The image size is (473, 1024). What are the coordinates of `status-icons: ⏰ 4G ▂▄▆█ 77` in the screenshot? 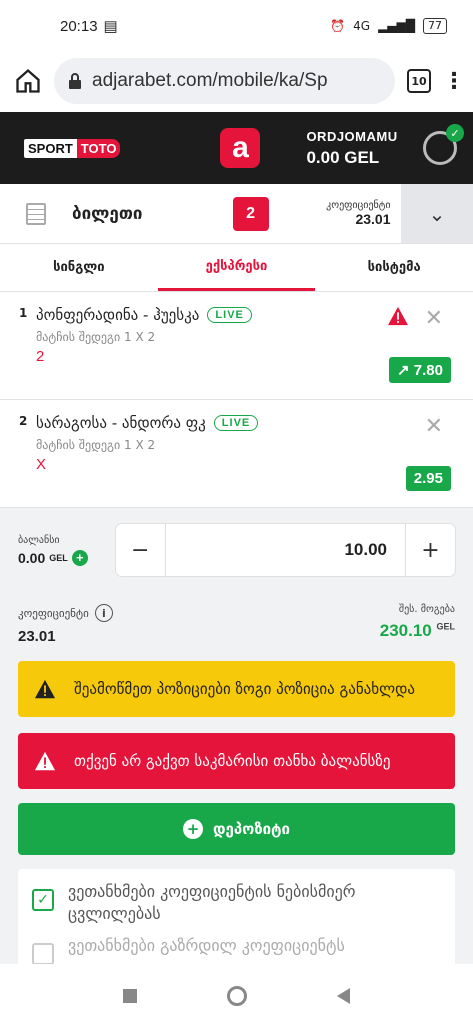 It's located at (388, 26).